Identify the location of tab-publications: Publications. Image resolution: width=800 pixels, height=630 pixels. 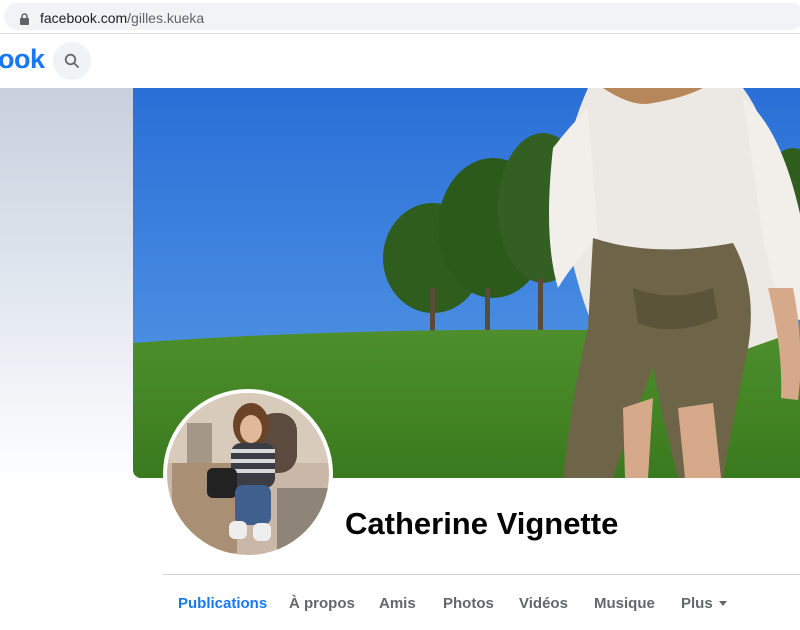
(222, 603).